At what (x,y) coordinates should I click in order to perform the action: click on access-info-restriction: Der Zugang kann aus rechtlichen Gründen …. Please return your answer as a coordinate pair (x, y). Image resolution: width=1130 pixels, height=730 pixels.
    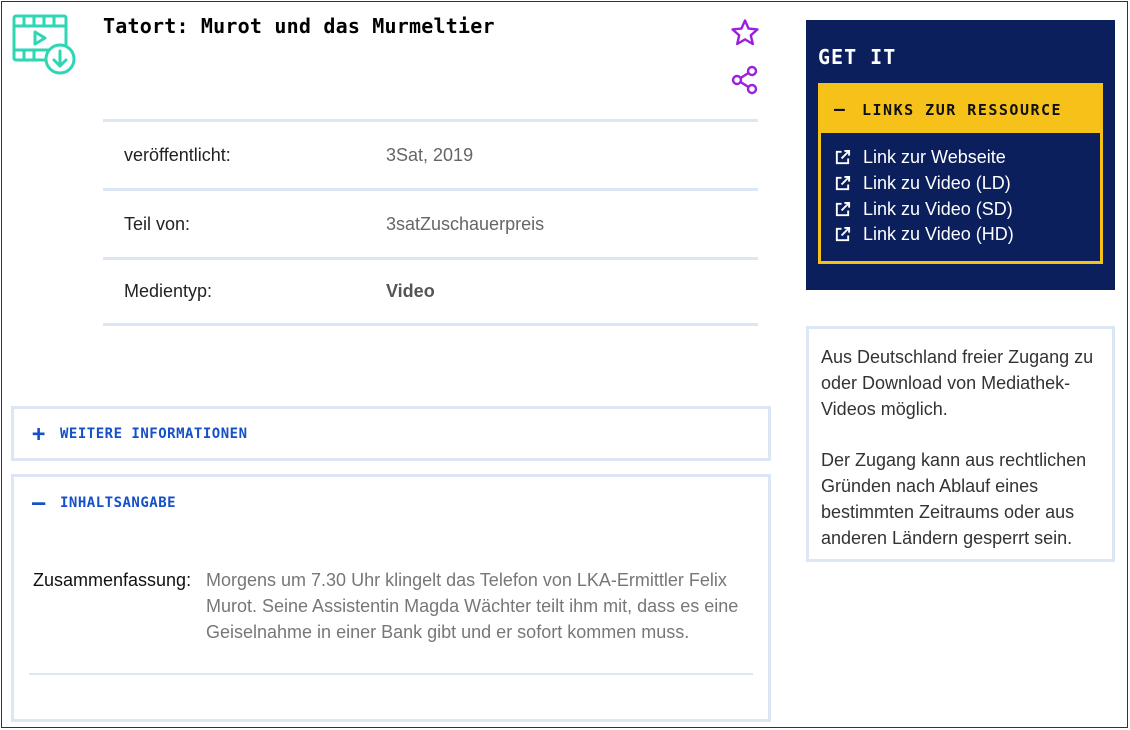
    Looking at the image, I should click on (954, 499).